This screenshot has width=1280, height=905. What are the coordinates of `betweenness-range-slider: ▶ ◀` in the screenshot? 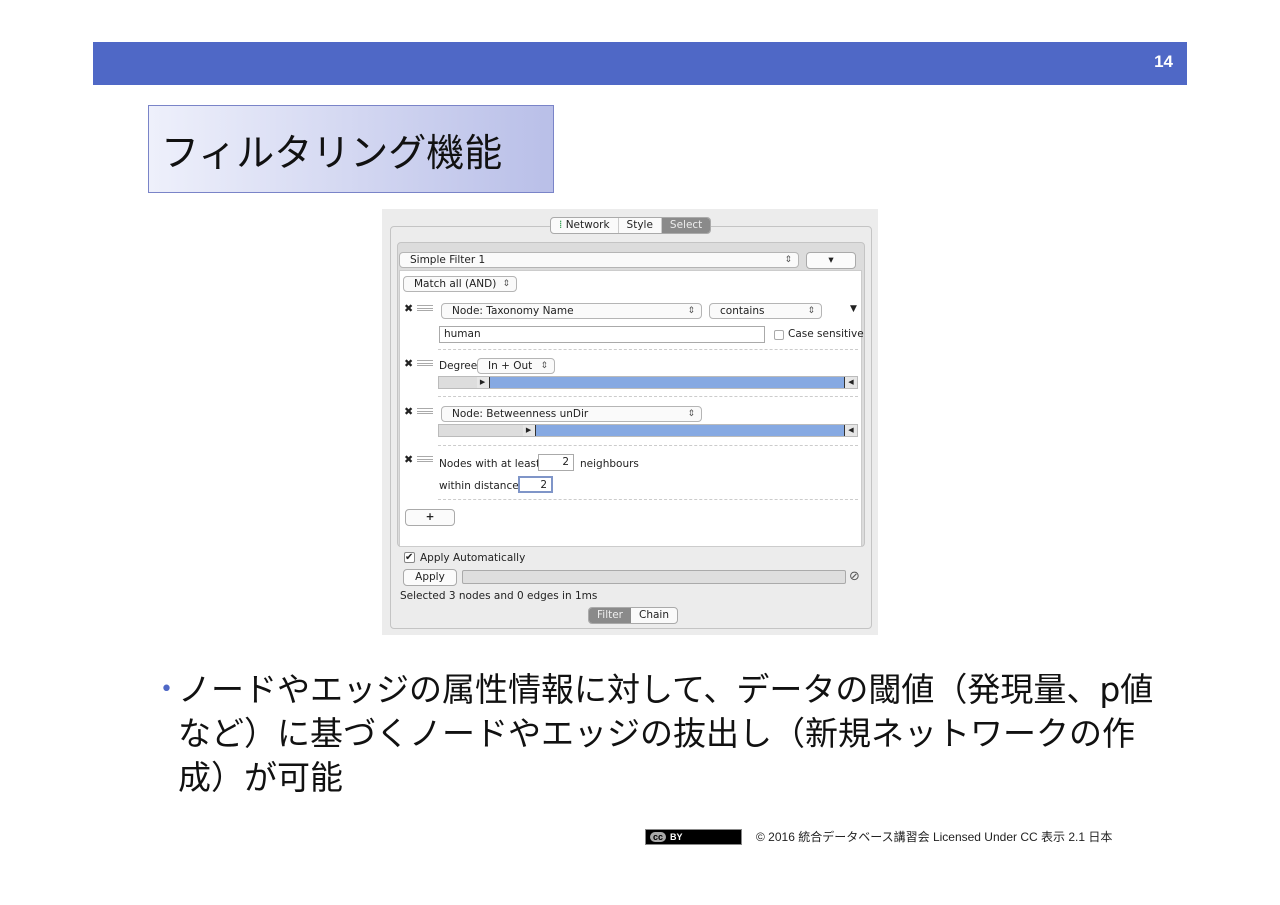 It's located at (648, 430).